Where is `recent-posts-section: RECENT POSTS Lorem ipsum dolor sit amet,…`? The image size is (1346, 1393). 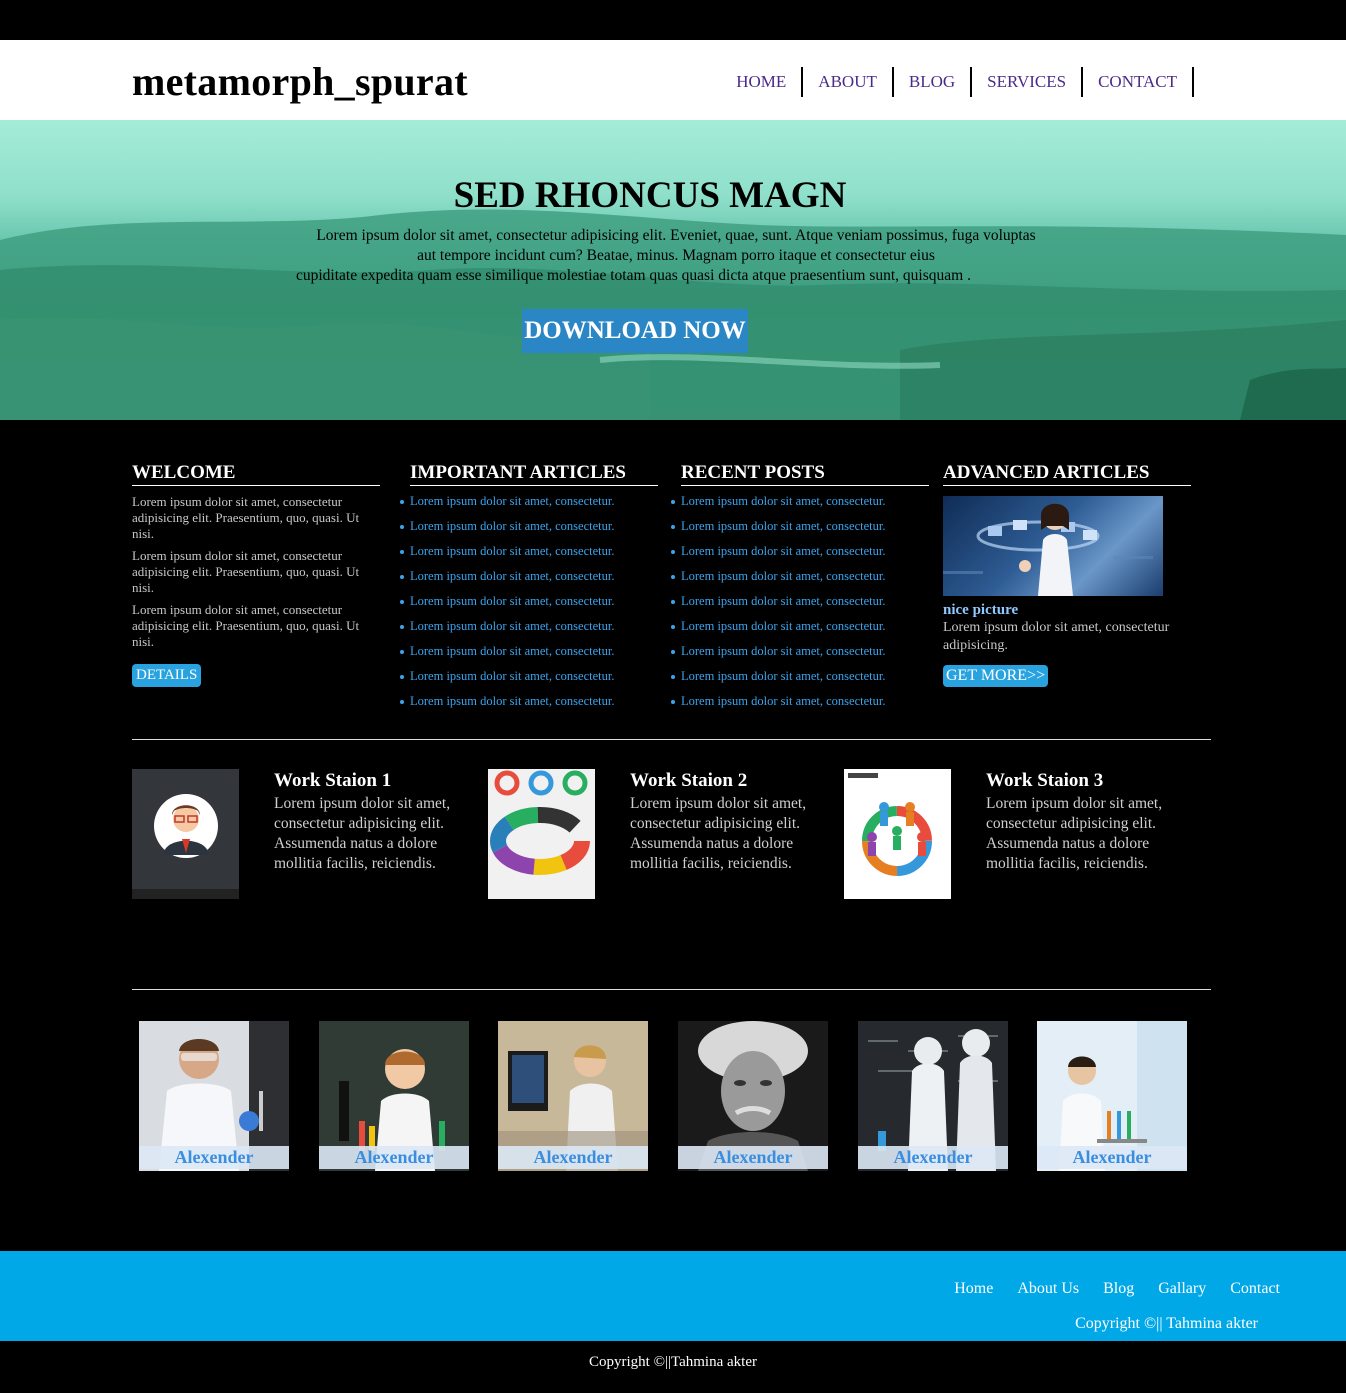 recent-posts-section: RECENT POSTS Lorem ipsum dolor sit amet,… is located at coordinates (800, 590).